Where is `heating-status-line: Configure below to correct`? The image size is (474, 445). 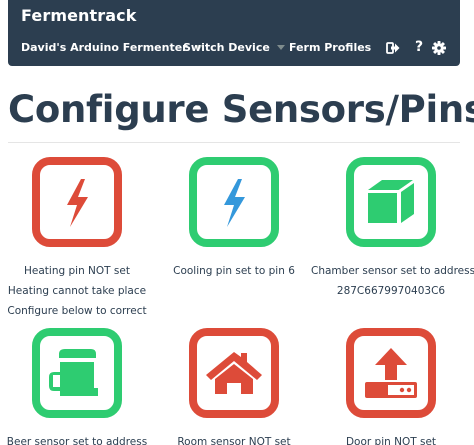
heating-status-line: Configure below to correct is located at coordinates (77, 311).